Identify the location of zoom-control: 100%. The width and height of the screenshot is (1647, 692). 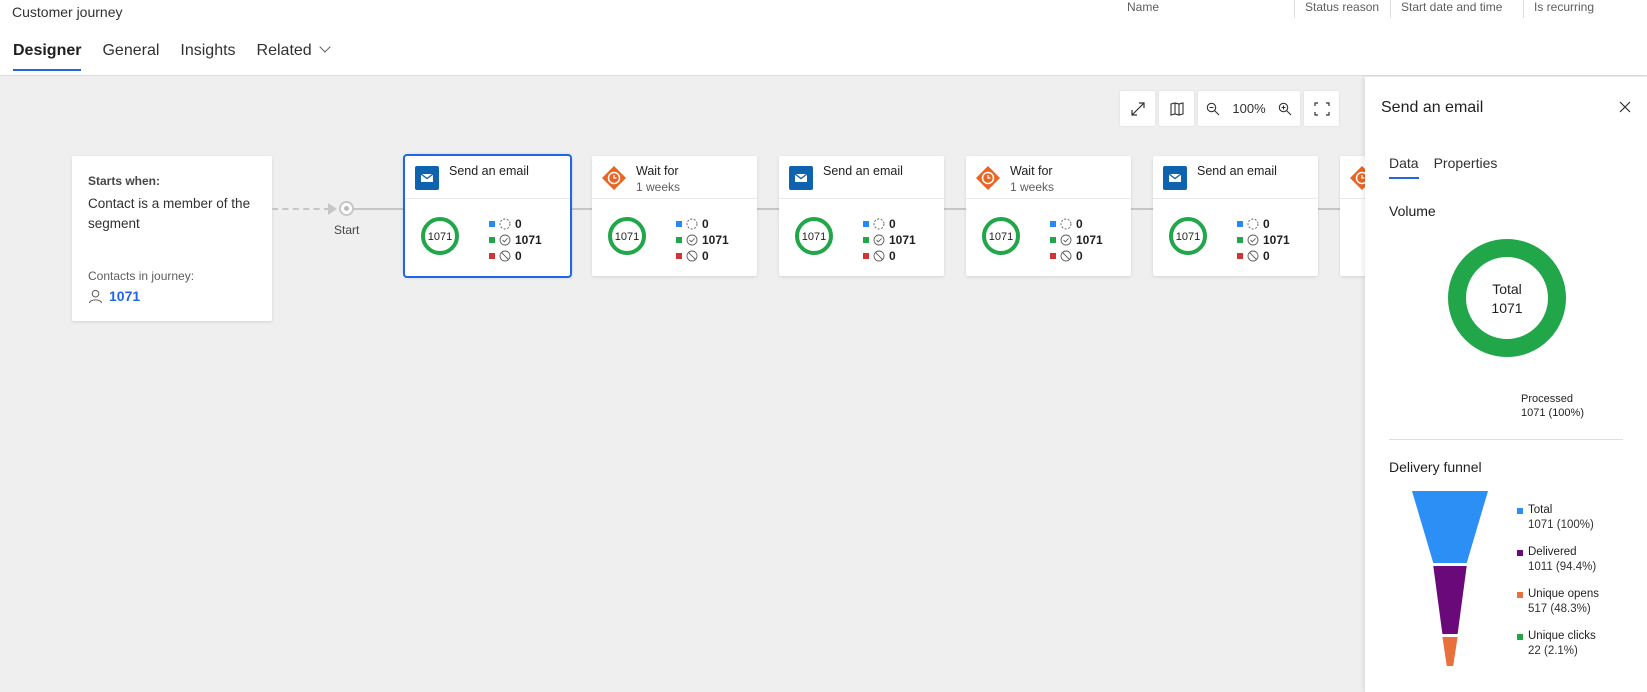
(1249, 108).